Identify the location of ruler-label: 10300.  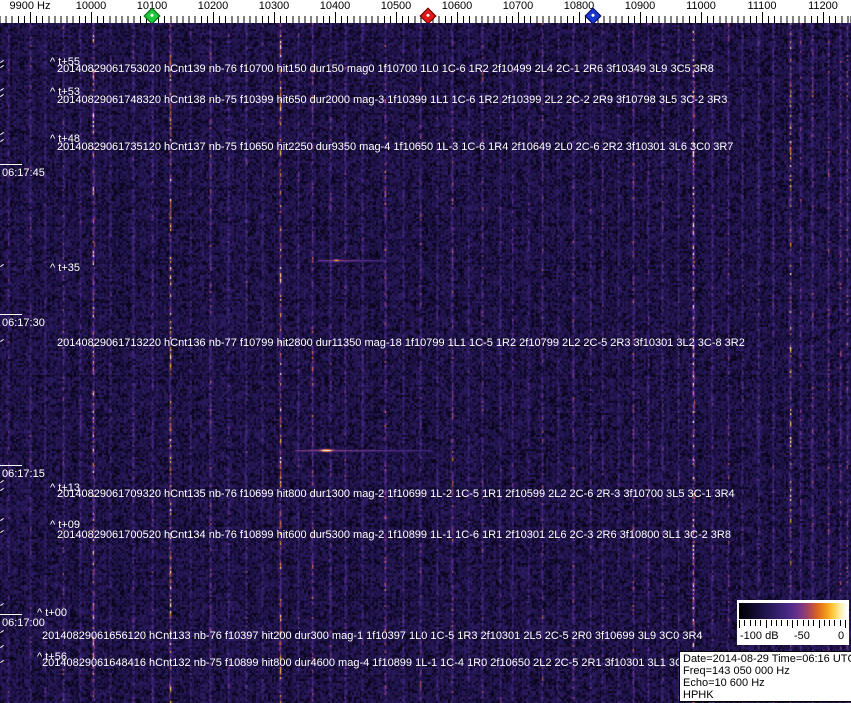
(274, 6).